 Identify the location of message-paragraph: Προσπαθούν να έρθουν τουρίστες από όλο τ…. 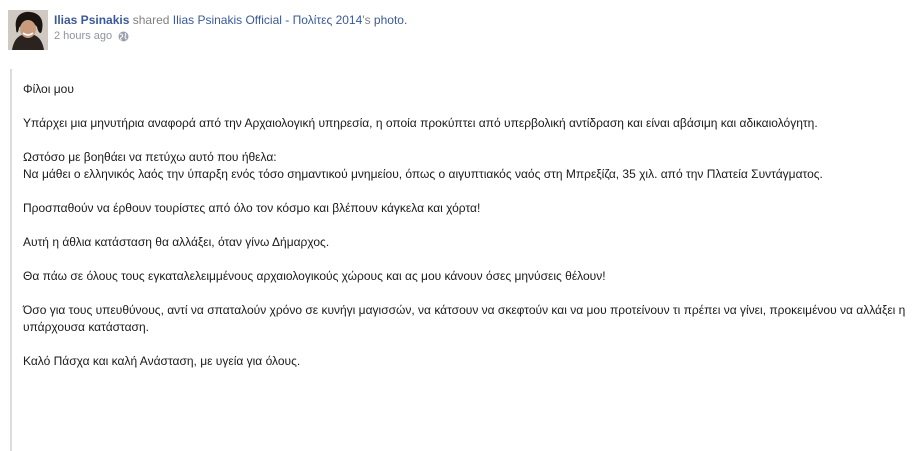
(252, 208).